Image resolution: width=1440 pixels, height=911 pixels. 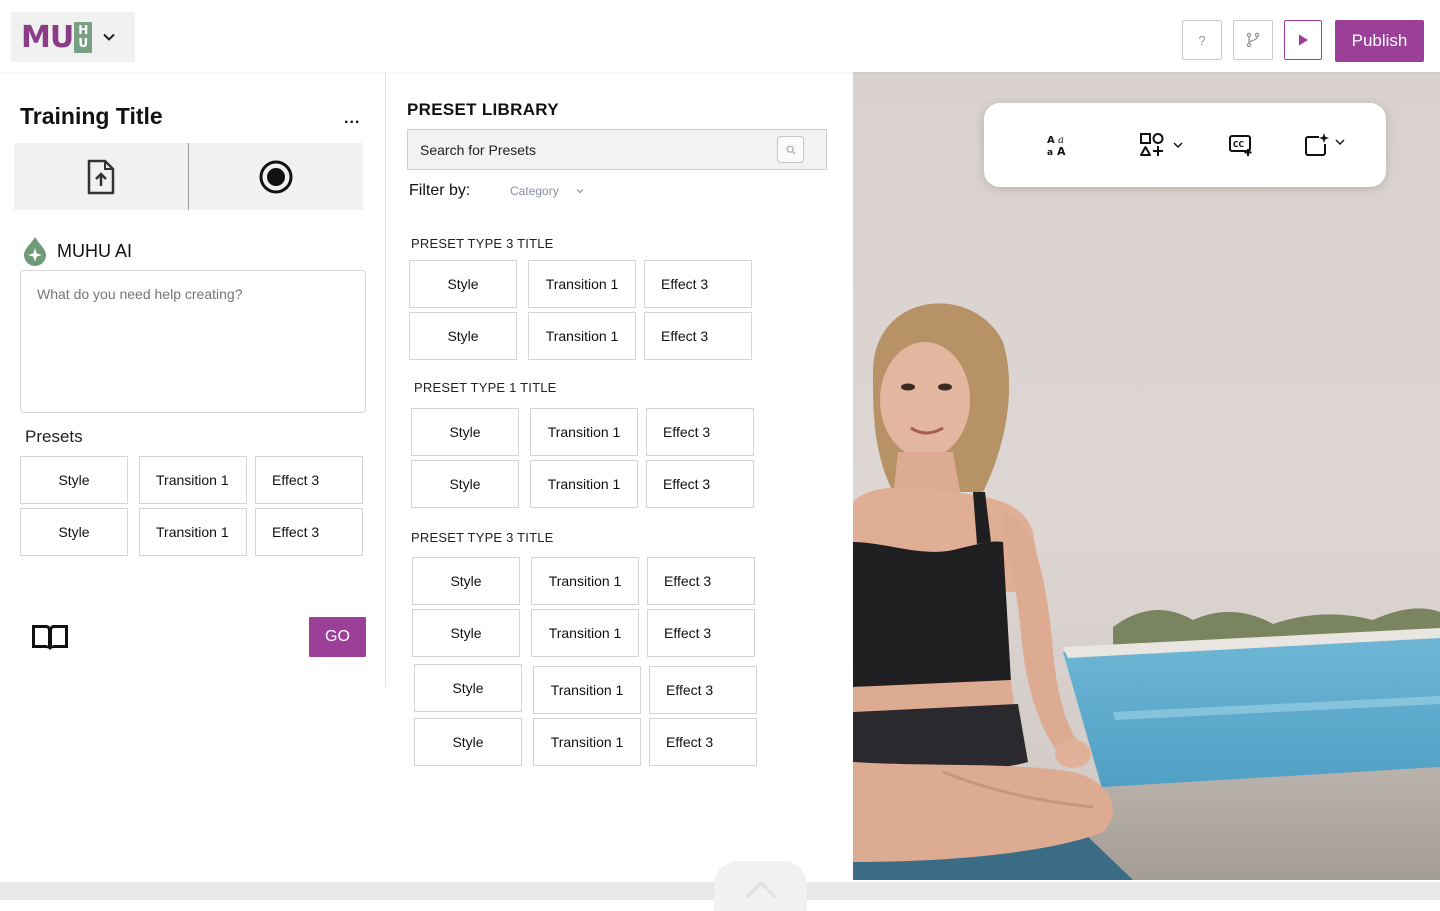 What do you see at coordinates (1379, 41) in the screenshot?
I see `publish-button: Publish` at bounding box center [1379, 41].